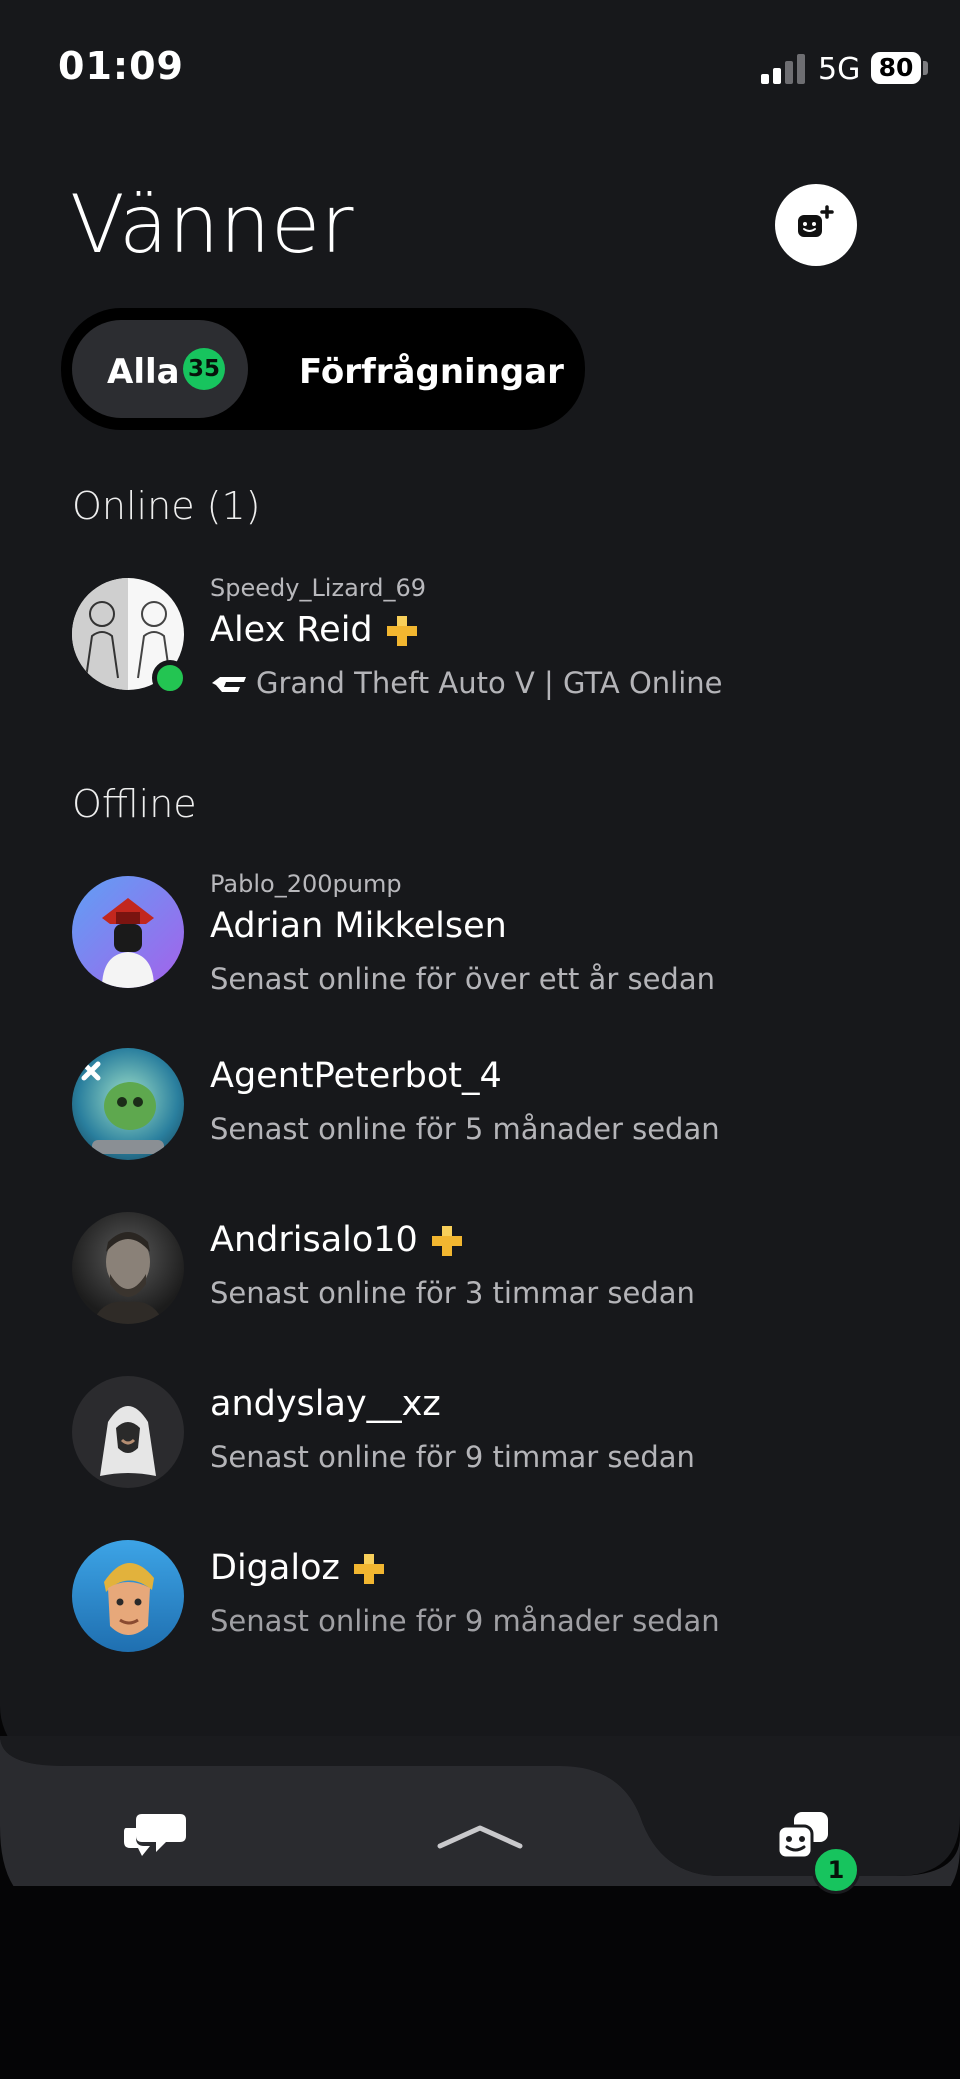 The width and height of the screenshot is (960, 2079). What do you see at coordinates (465, 1621) in the screenshot?
I see `last-online: Senast online för 9 månader sedan` at bounding box center [465, 1621].